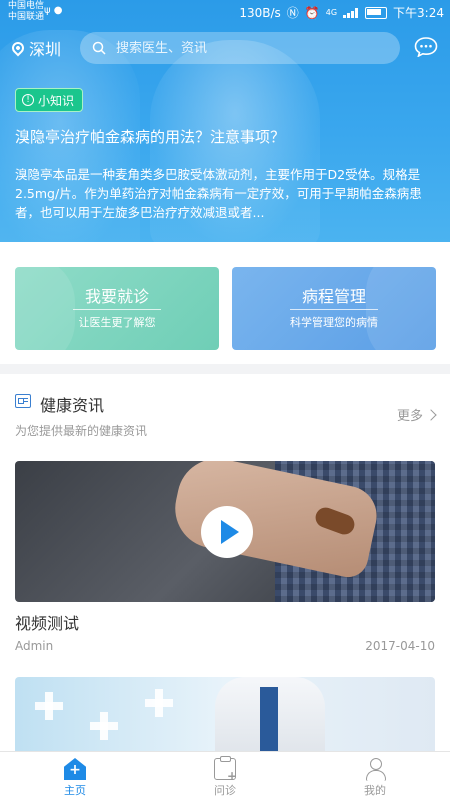  I want to click on article-date: 2017-04-10, so click(400, 646).